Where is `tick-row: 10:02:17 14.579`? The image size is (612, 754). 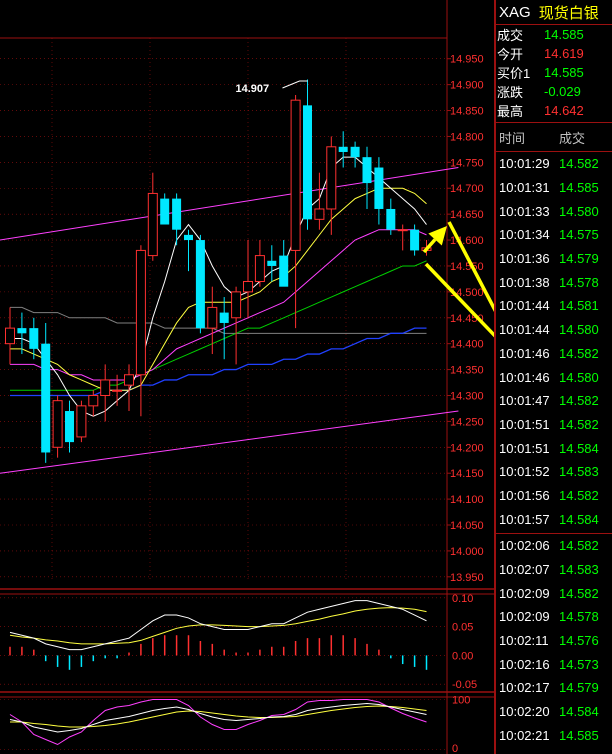
tick-row: 10:02:17 14.579 is located at coordinates (554, 688).